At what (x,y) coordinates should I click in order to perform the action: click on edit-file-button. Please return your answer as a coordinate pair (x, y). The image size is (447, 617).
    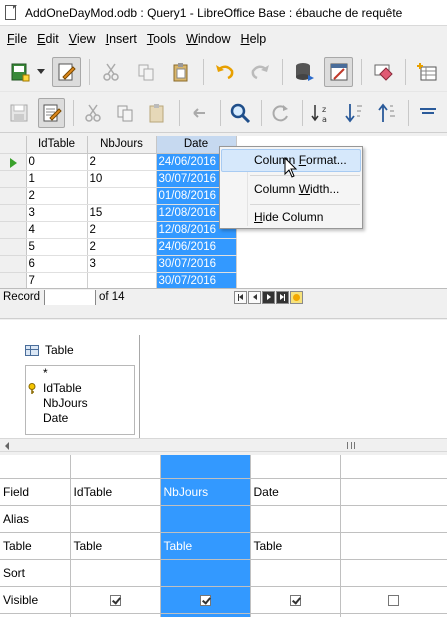
    Looking at the image, I should click on (67, 71).